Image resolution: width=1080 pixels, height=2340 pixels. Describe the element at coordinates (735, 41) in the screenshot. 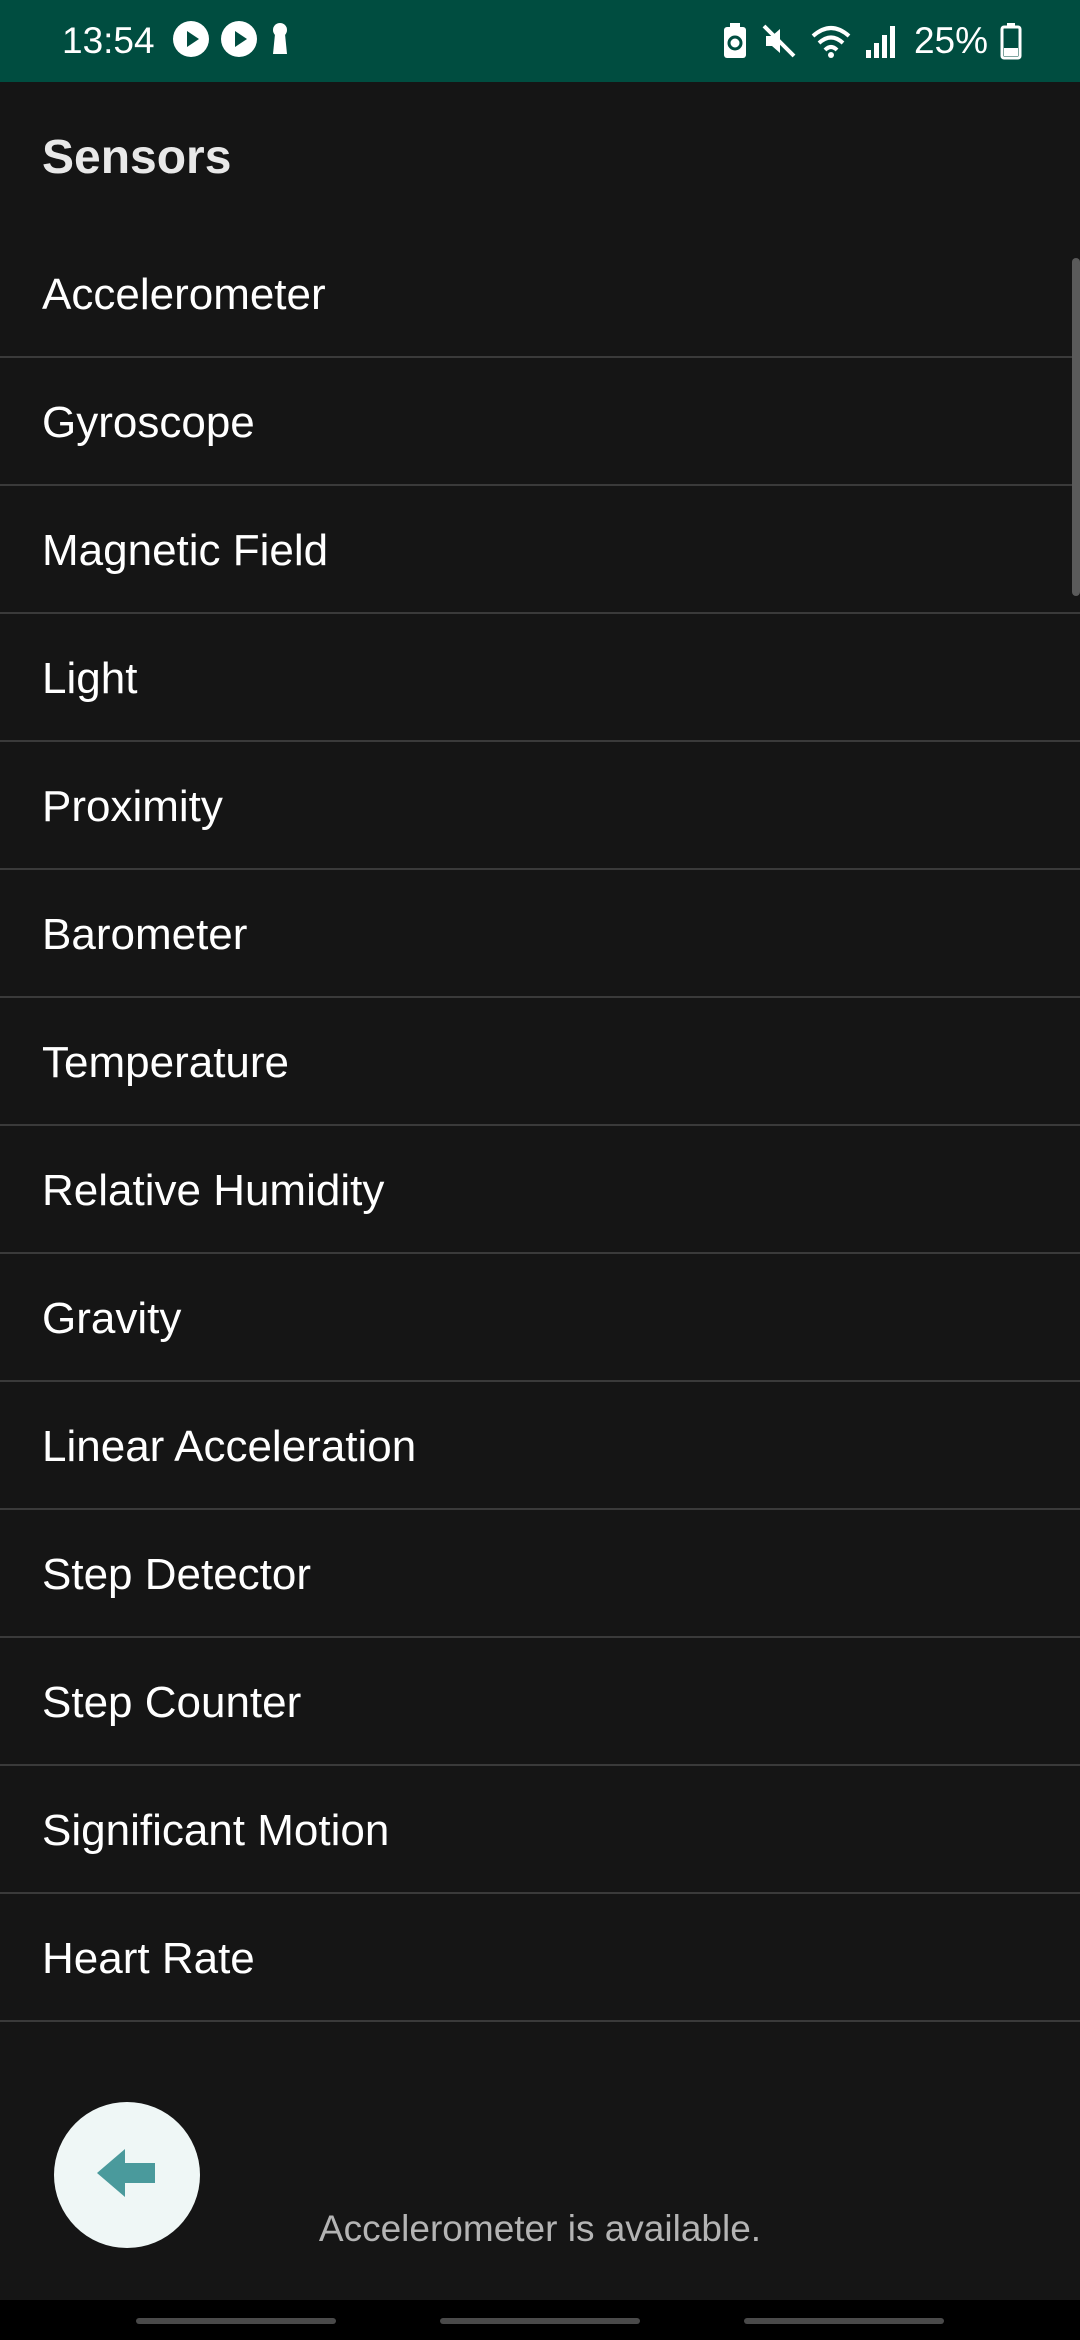

I see `battery-saver-icon` at that location.